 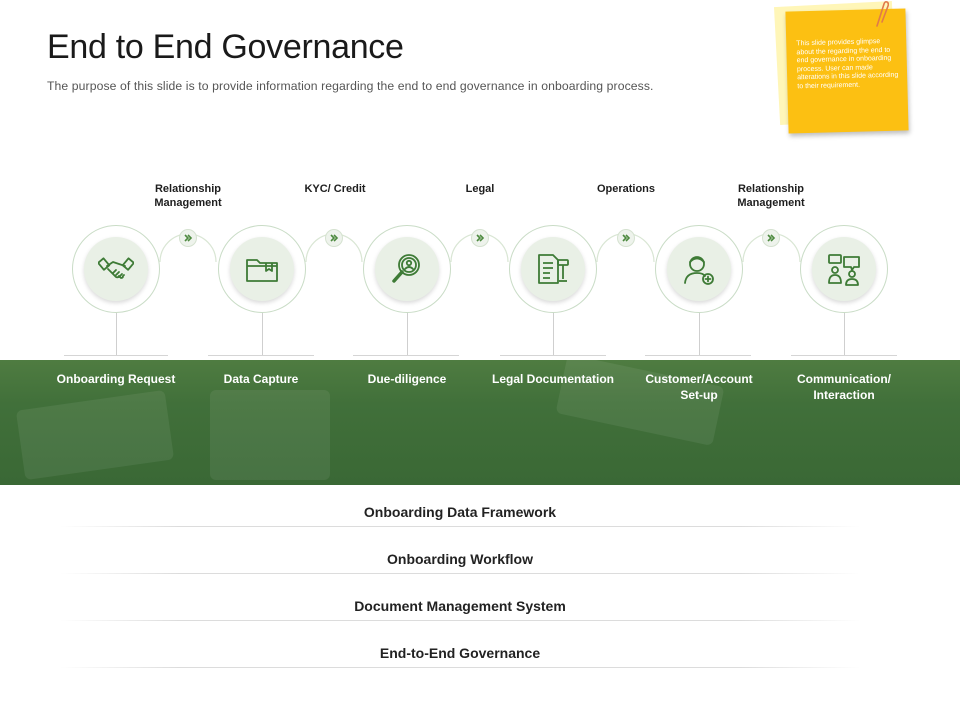 What do you see at coordinates (699, 387) in the screenshot?
I see `step-label: Customer/Account Set-up` at bounding box center [699, 387].